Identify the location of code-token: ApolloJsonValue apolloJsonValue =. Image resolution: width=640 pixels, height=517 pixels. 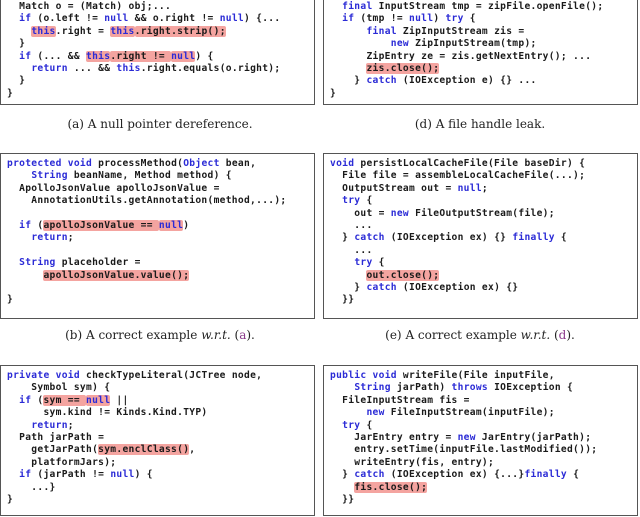
(113, 188).